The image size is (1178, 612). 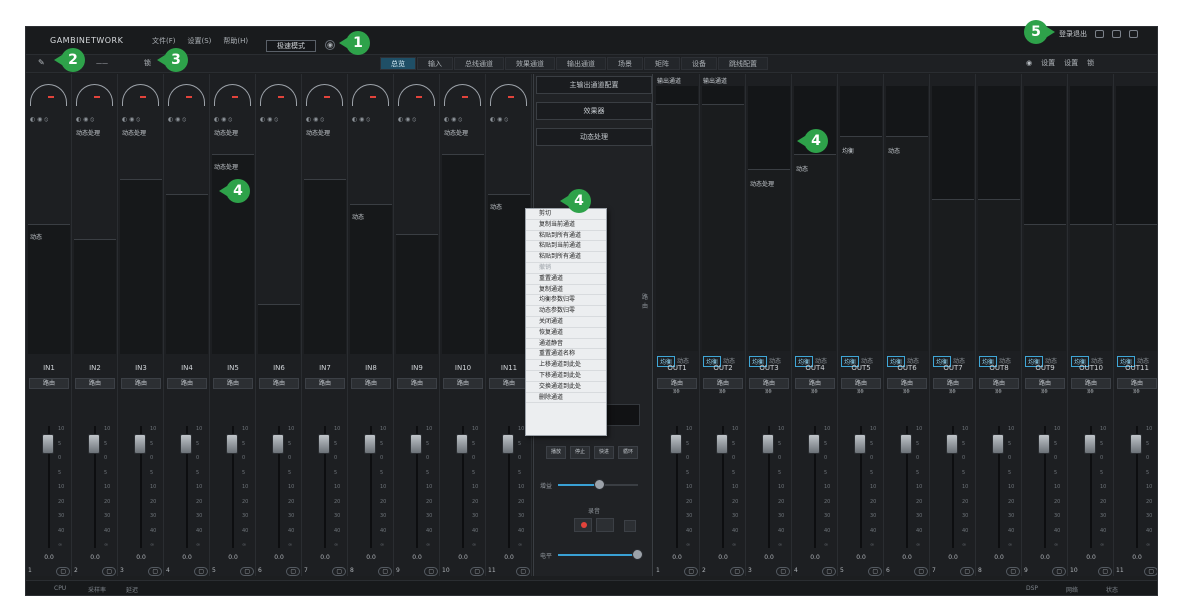 I want to click on menu-settings: 设置(S), so click(x=200, y=41).